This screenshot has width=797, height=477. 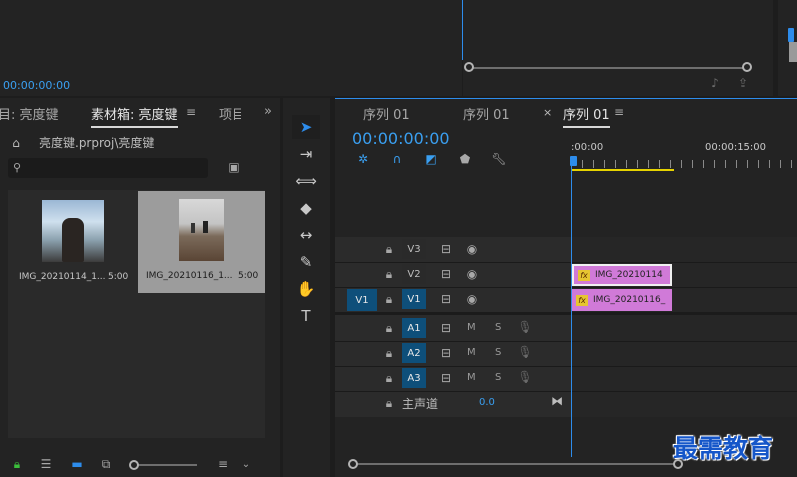 I want to click on work-area-bar, so click(x=622, y=170).